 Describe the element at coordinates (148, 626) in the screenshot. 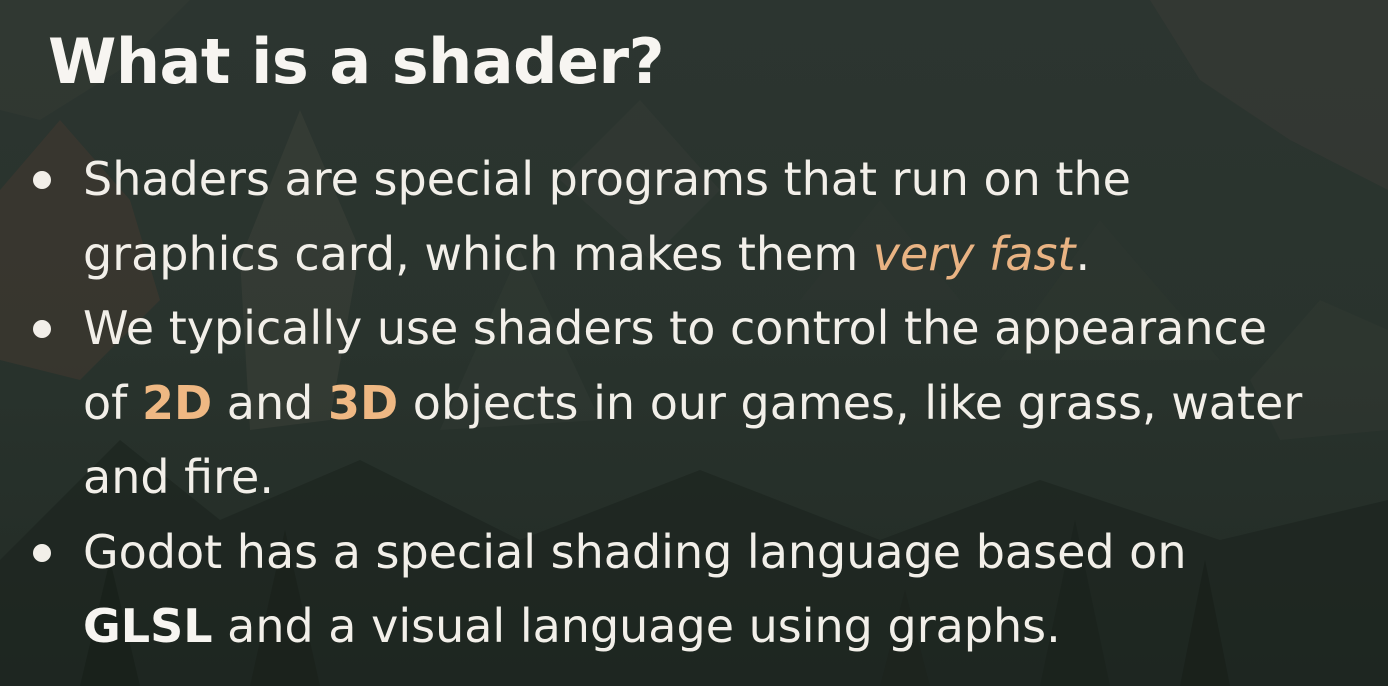

I see `emphasis-glsl: GLSL` at that location.